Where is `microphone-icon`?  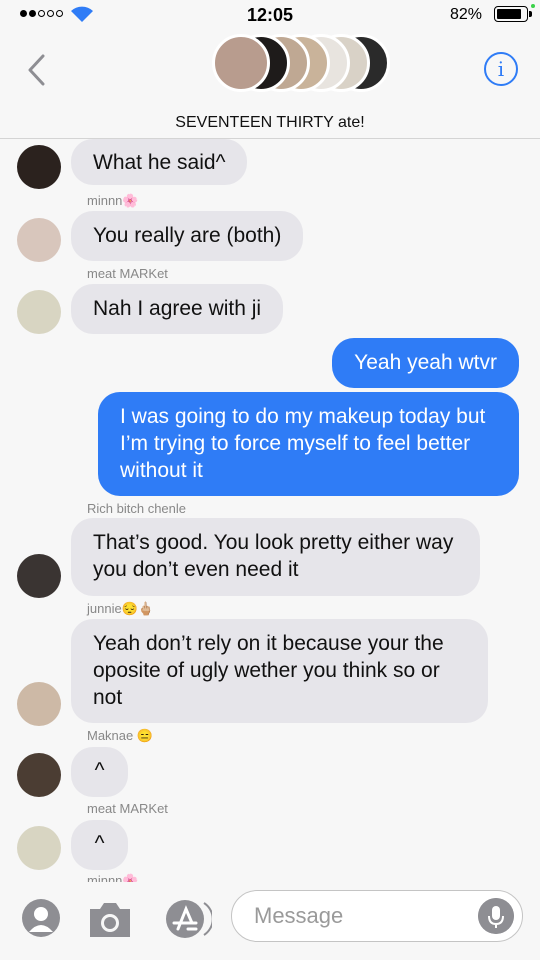
microphone-icon is located at coordinates (496, 916).